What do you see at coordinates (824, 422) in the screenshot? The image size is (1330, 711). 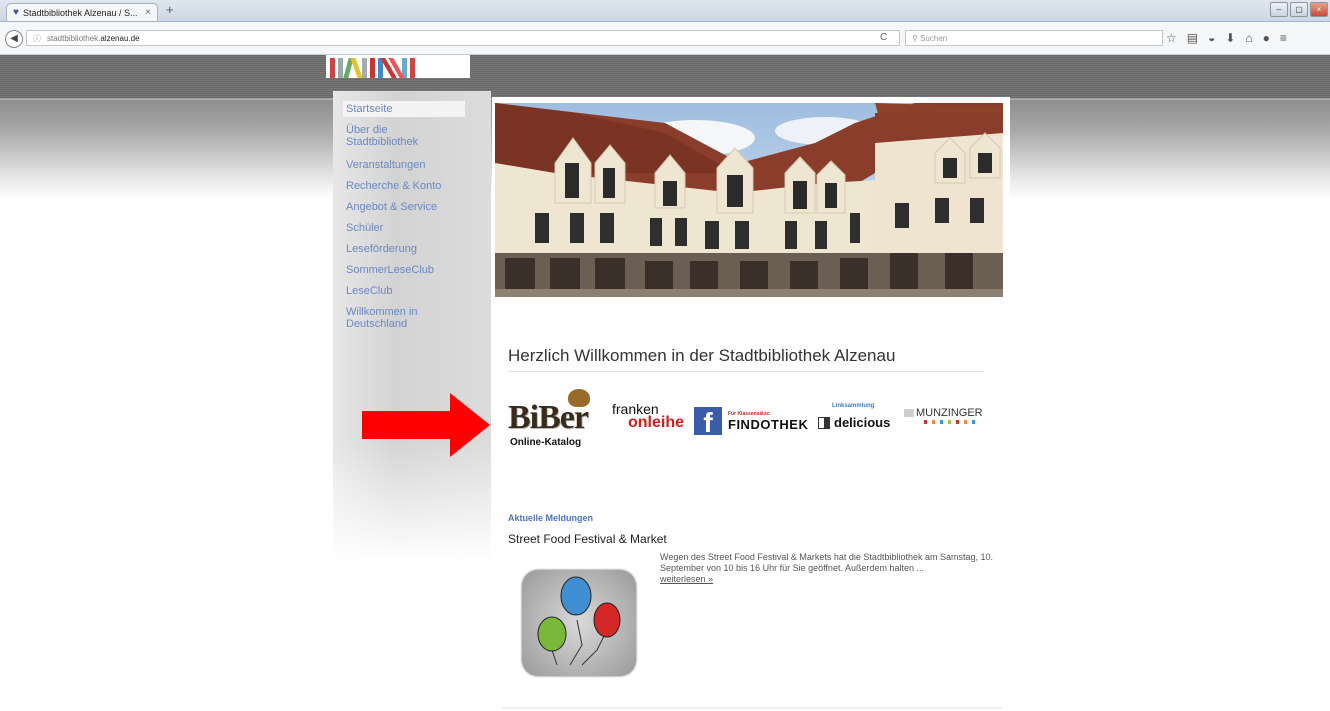 I see `delicious-squares-icon` at bounding box center [824, 422].